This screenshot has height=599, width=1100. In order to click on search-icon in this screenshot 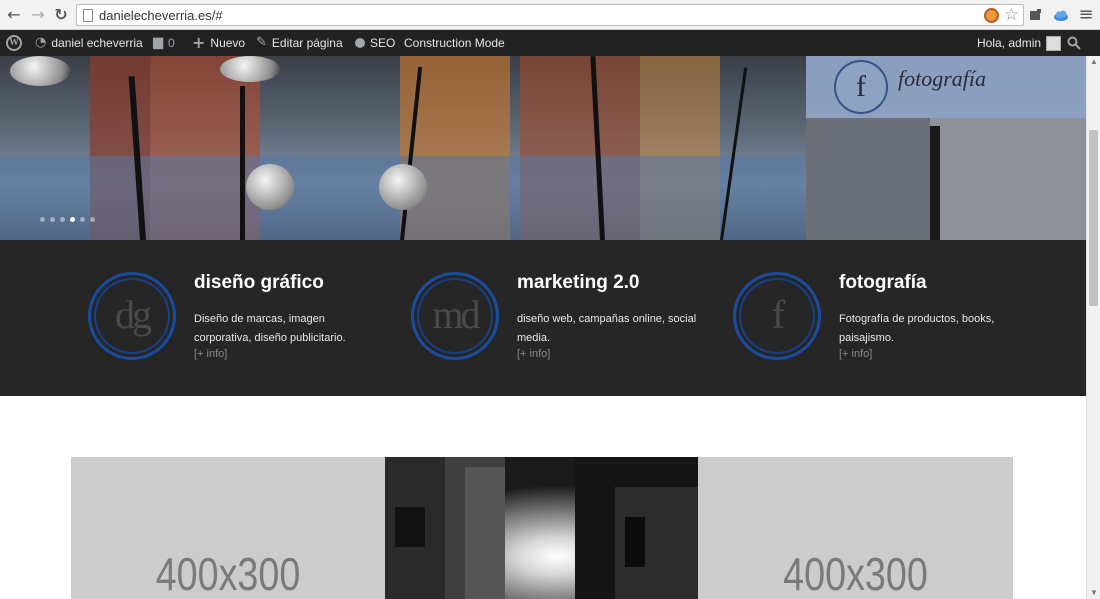, I will do `click(1074, 43)`.